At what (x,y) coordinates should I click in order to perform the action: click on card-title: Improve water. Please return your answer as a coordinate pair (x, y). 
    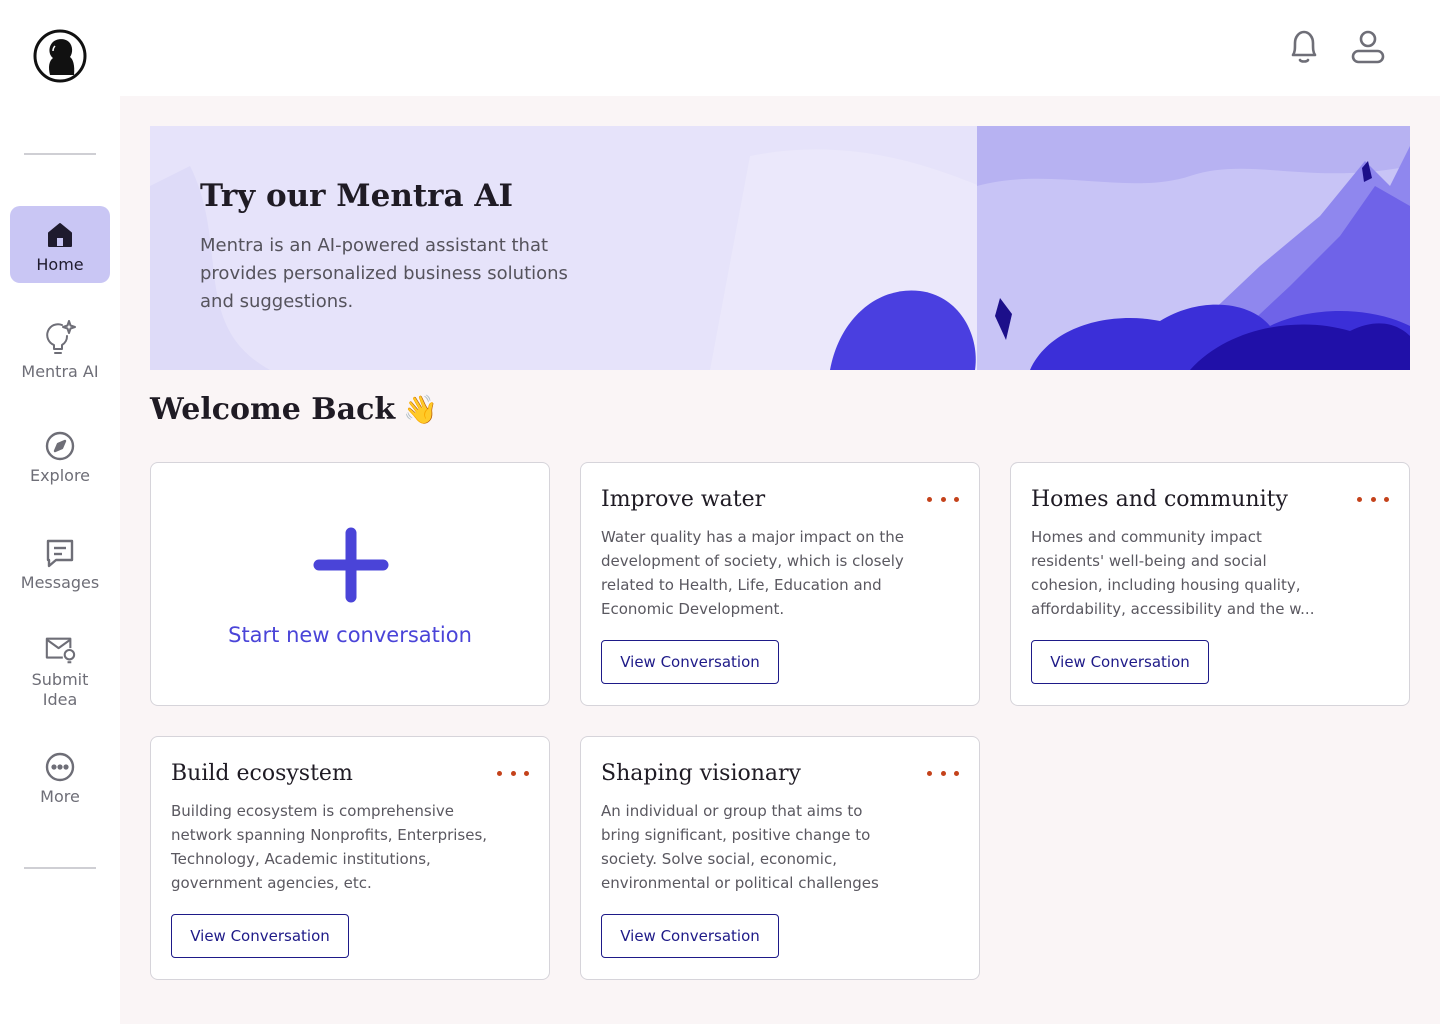
    Looking at the image, I should click on (683, 499).